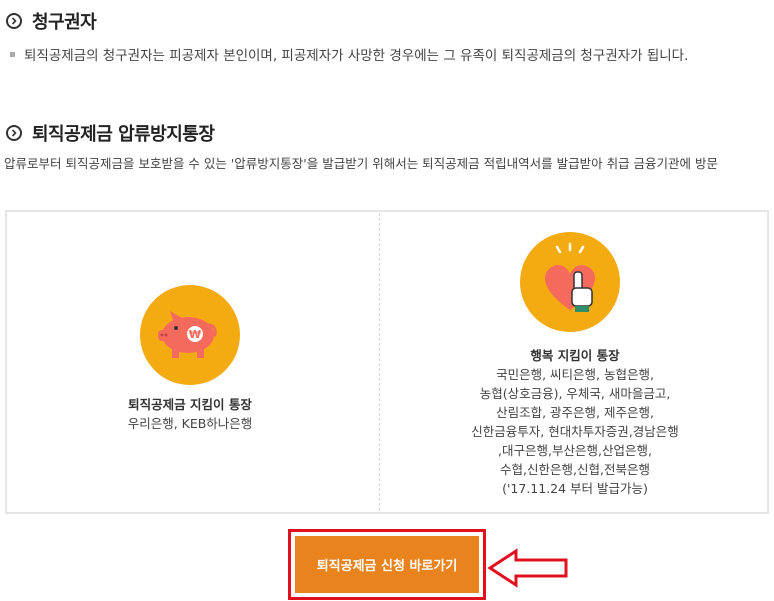 This screenshot has height=601, width=774. Describe the element at coordinates (387, 564) in the screenshot. I see `apply-shortcut-button: 퇴직공제금 신청 바로가기` at that location.